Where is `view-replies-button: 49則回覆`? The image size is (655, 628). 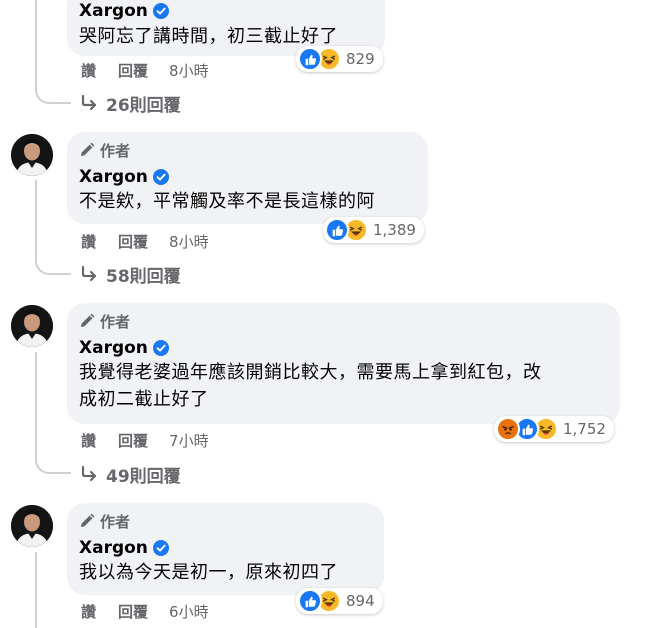 view-replies-button: 49則回覆 is located at coordinates (130, 474).